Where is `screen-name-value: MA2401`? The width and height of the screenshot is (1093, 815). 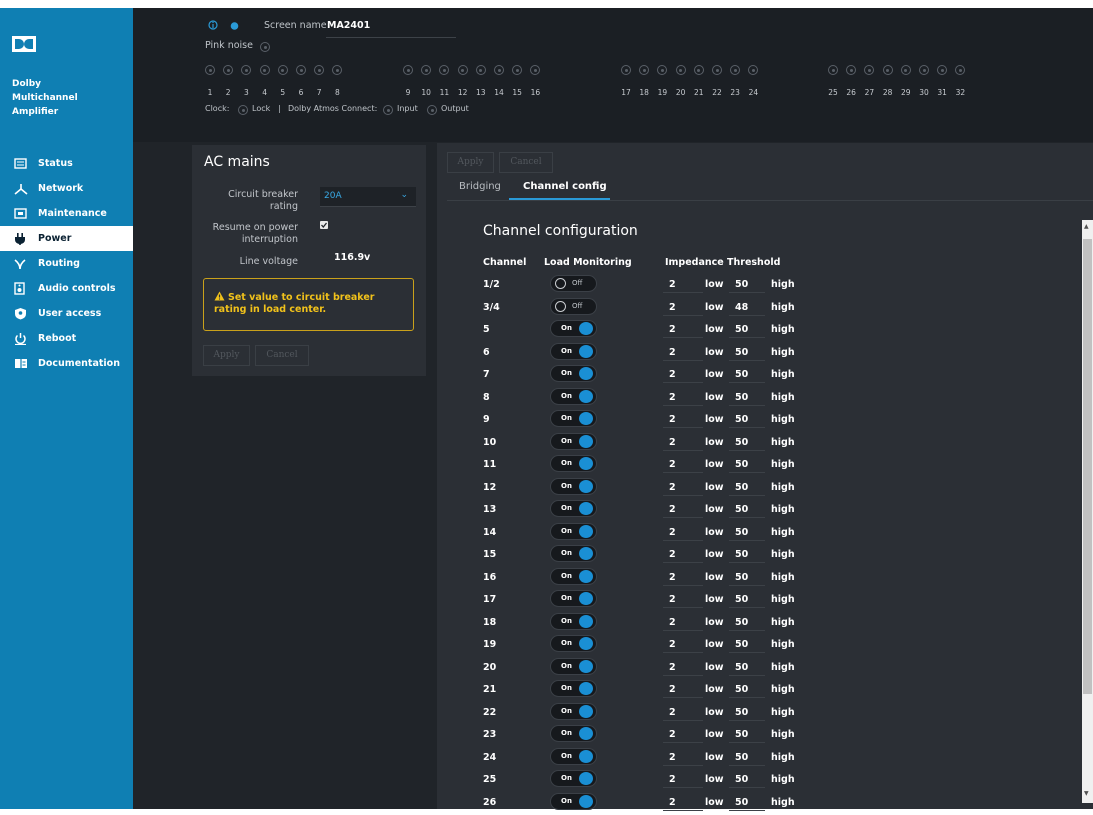
screen-name-value: MA2401 is located at coordinates (348, 25).